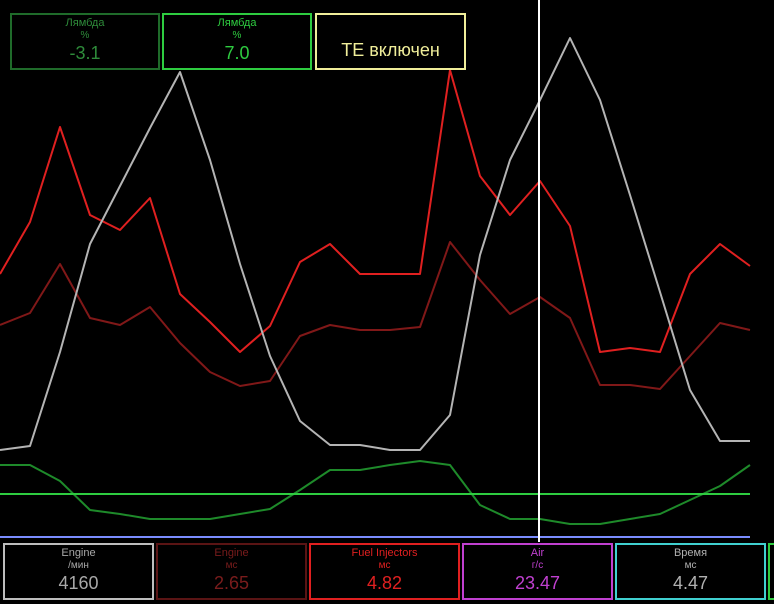 This screenshot has height=604, width=774. I want to click on air-value: 23.47, so click(537, 583).